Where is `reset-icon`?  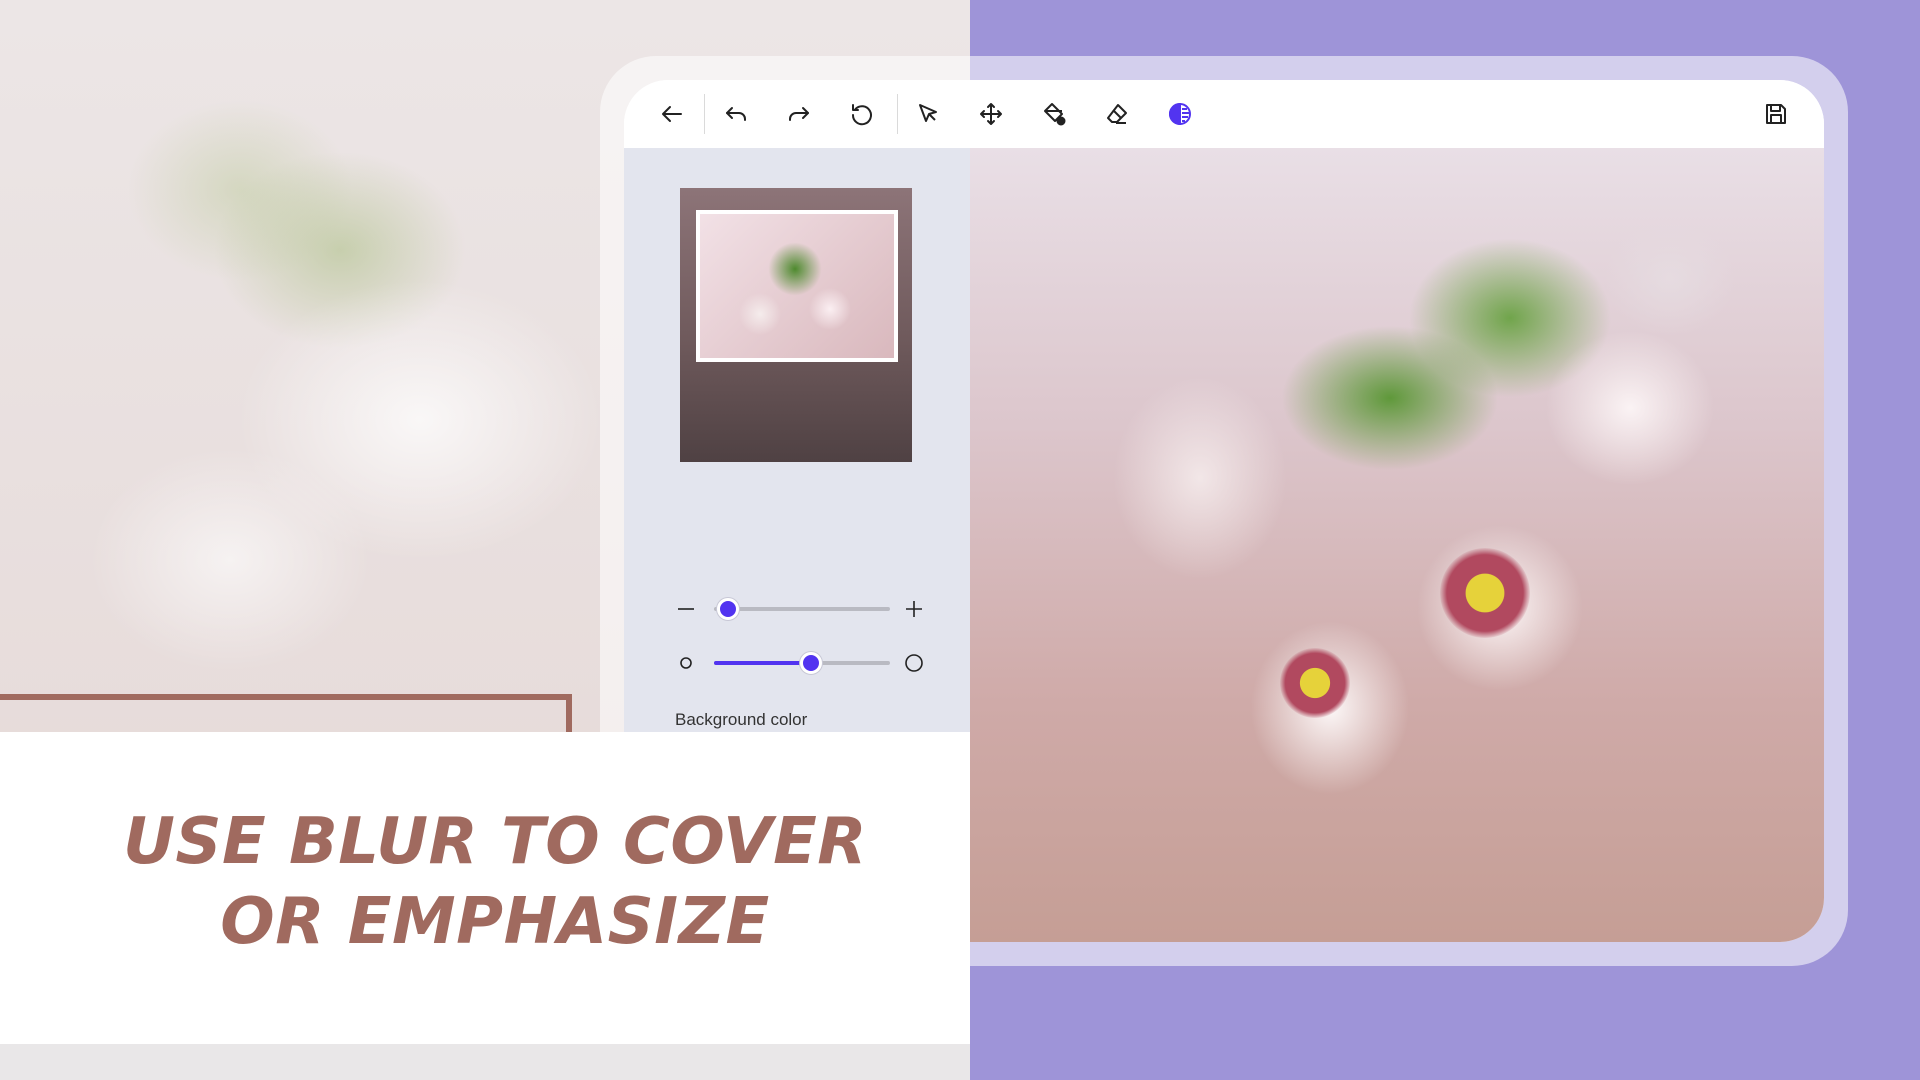 reset-icon is located at coordinates (861, 115).